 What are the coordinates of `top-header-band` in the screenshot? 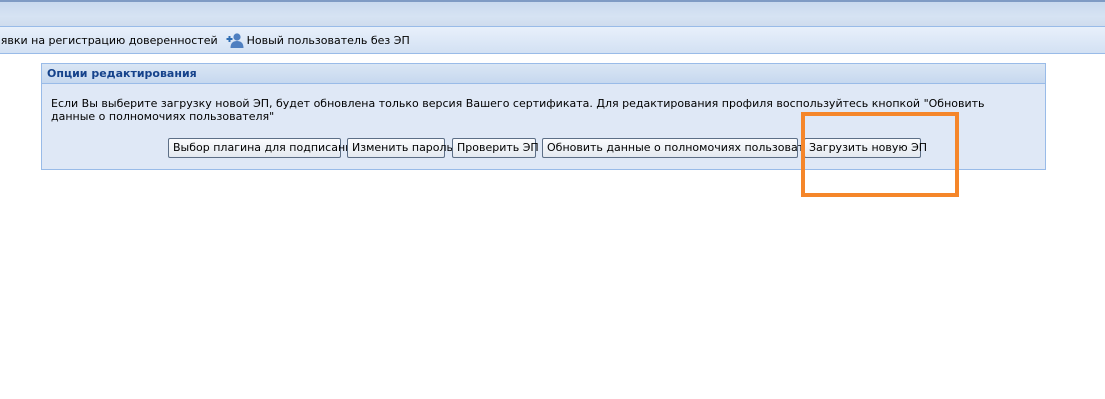 It's located at (552, 13).